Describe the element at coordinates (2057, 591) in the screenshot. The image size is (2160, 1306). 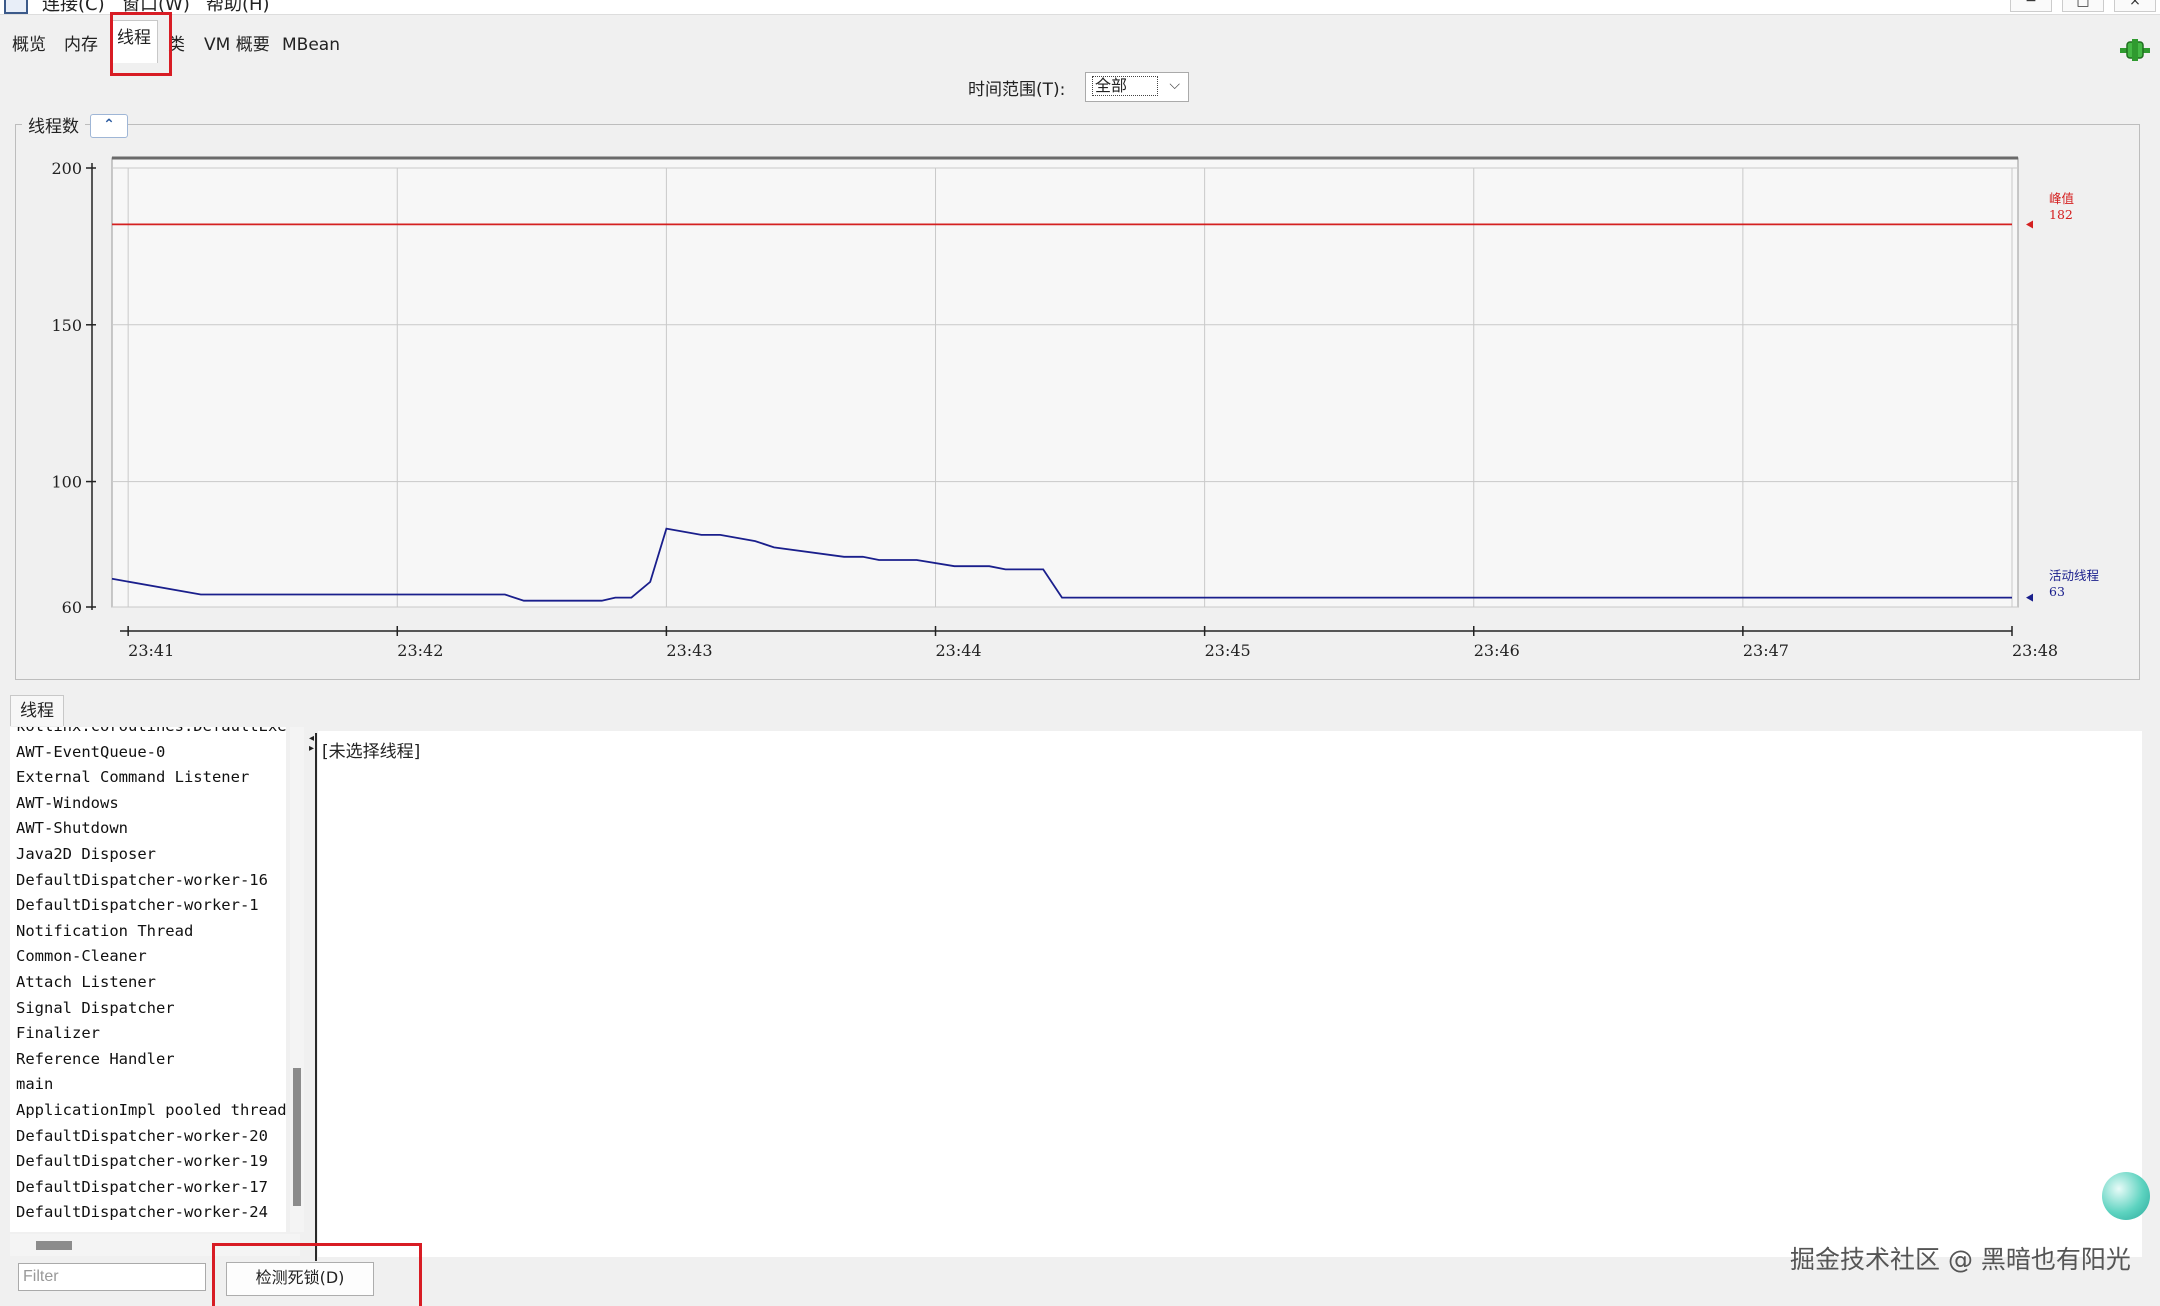
I see `series-value-label: 63` at that location.